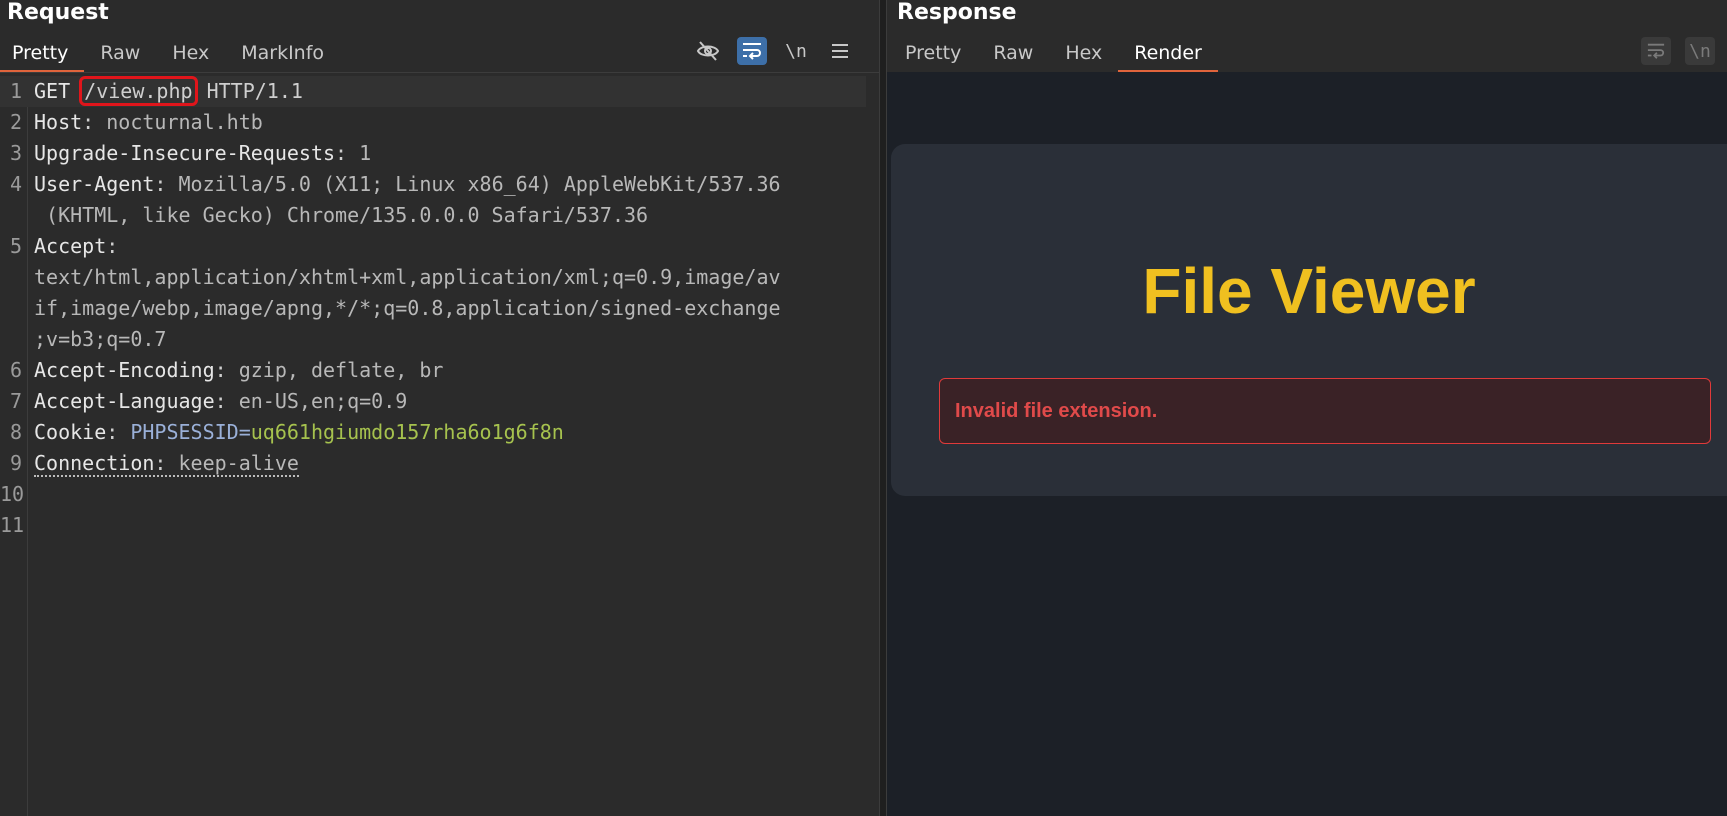 The width and height of the screenshot is (1727, 816). I want to click on line-number: 2, so click(15, 122).